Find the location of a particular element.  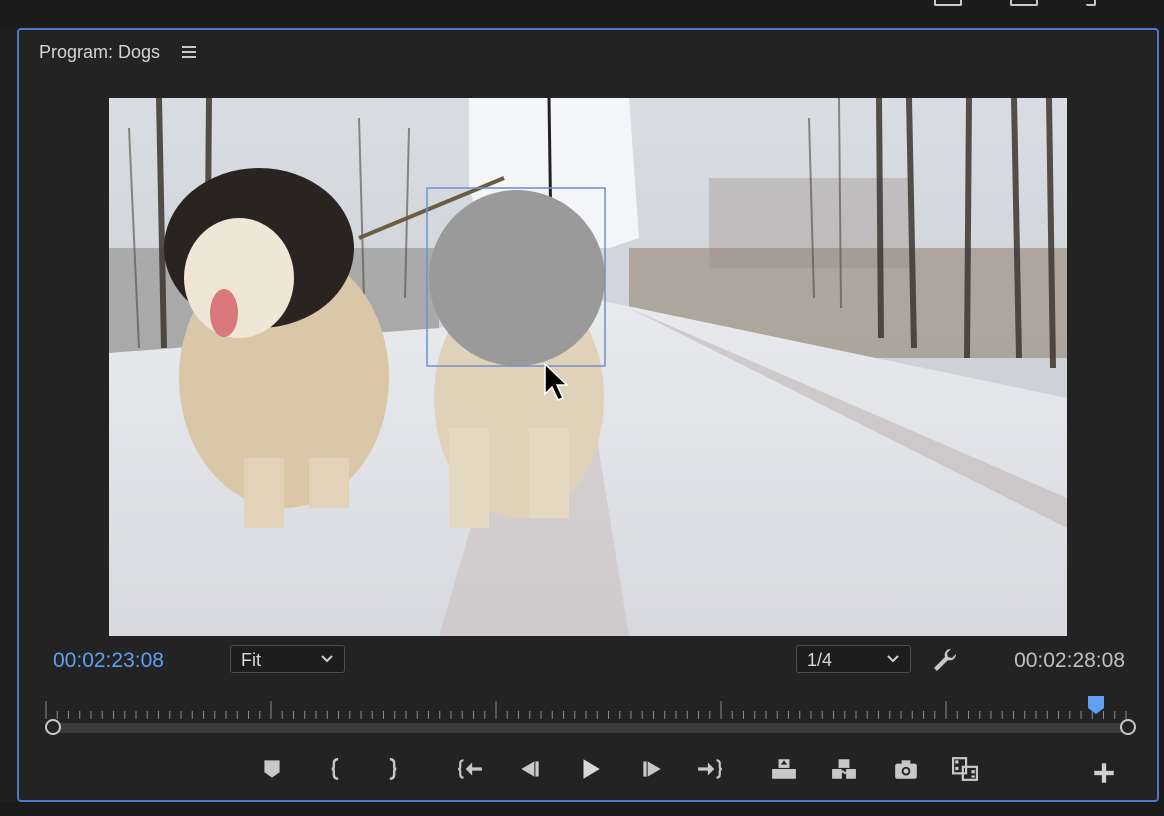

current-timecode: 00:02:23:08 is located at coordinates (108, 661).